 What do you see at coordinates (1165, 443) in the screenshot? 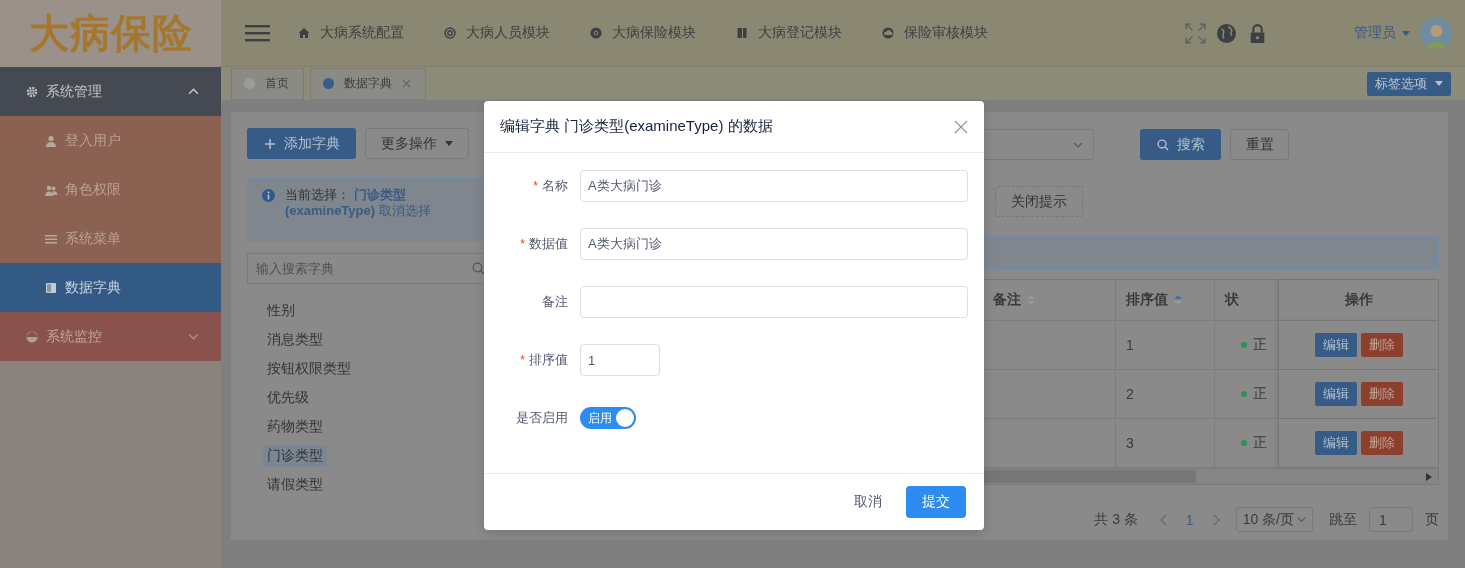
I see `table-cell: 3` at bounding box center [1165, 443].